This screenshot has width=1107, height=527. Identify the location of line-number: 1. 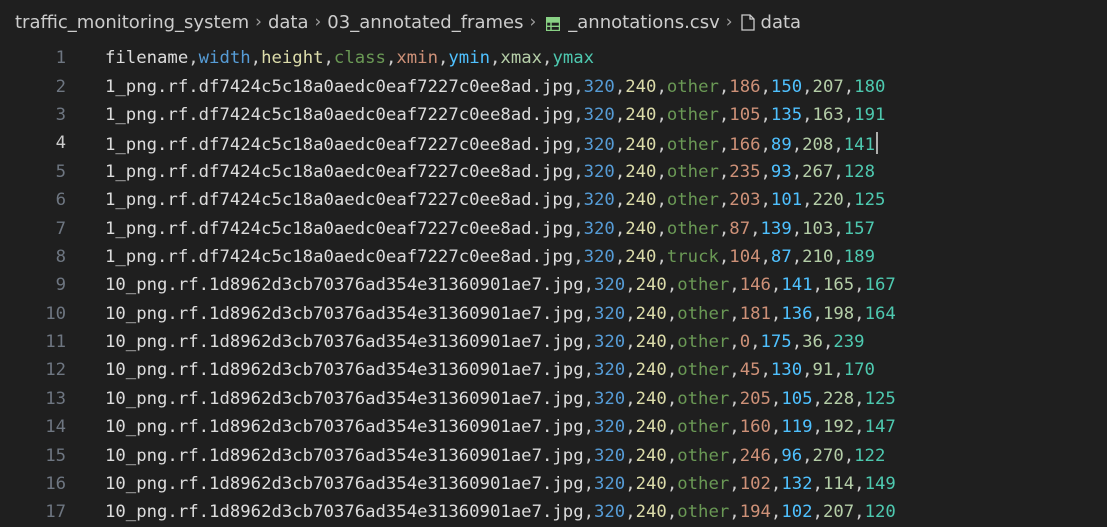
(60, 58).